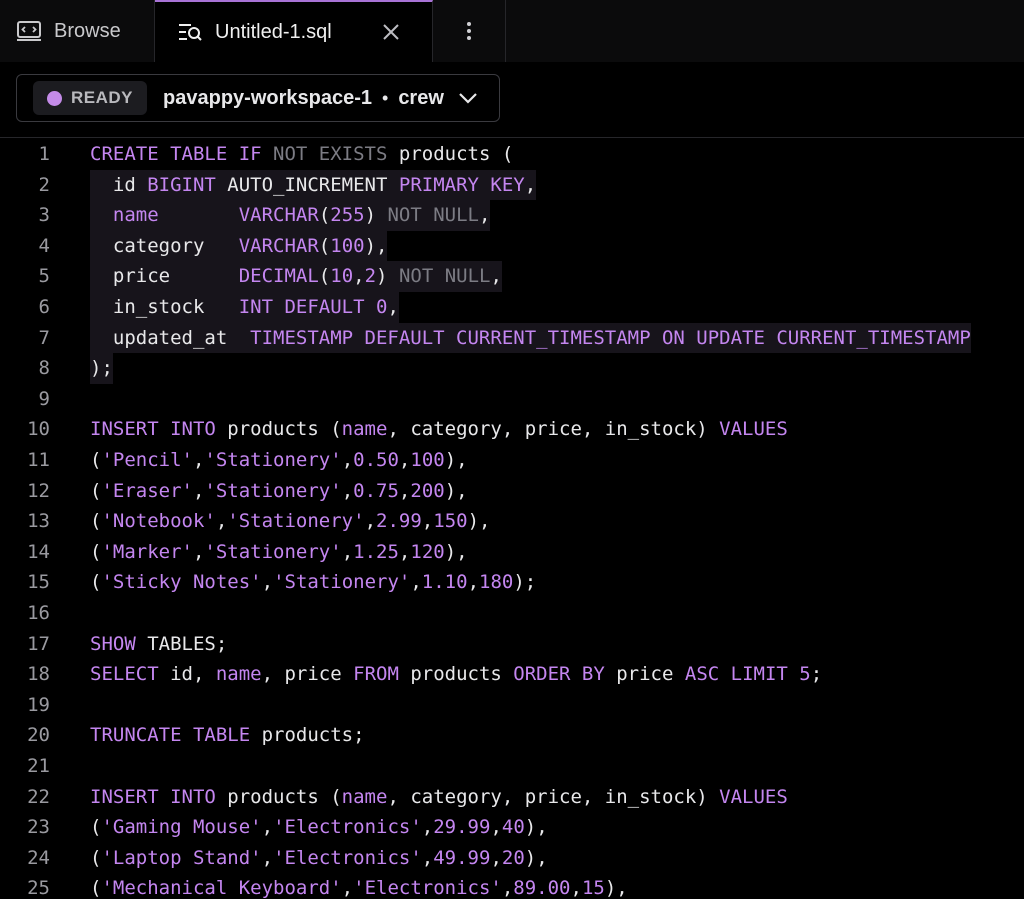  I want to click on code-line: 3 name VARCHAR(255) NOT NULL,, so click(512, 215).